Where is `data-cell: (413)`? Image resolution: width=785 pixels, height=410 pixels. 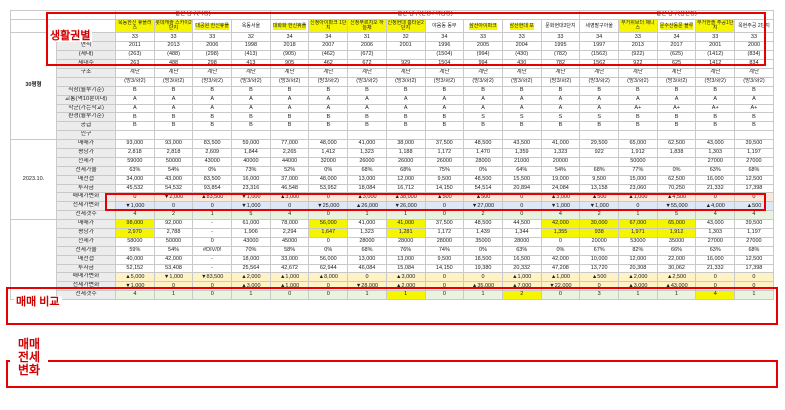 data-cell: (413) is located at coordinates (251, 55).